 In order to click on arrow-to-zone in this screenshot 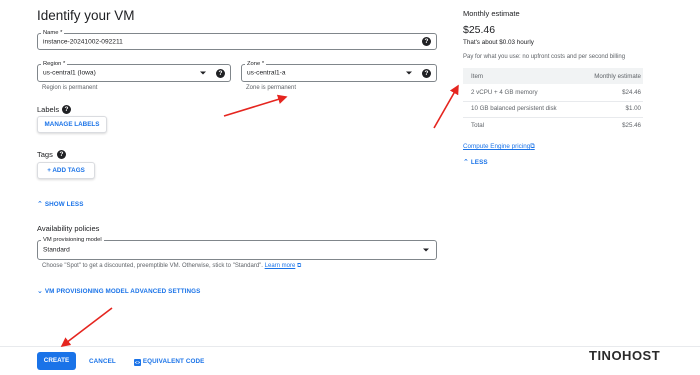, I will do `click(255, 105)`.